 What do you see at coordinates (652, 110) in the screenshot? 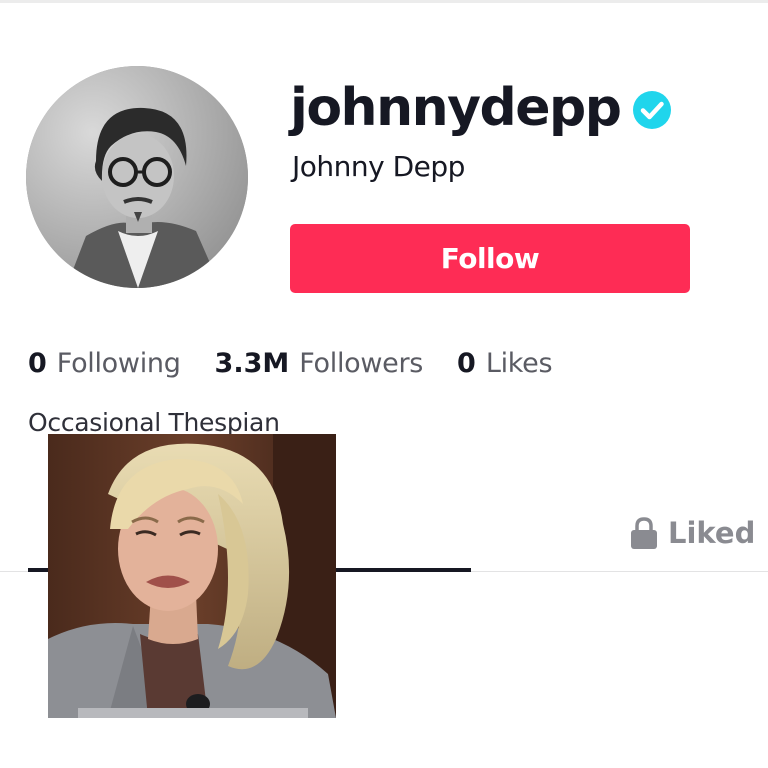
I see `verified-badge-icon` at bounding box center [652, 110].